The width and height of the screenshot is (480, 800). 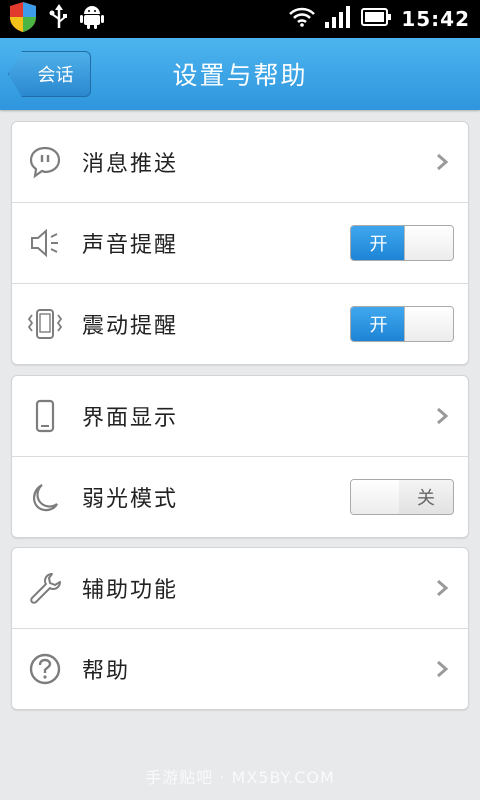 What do you see at coordinates (240, 669) in the screenshot?
I see `setting-row-help: 帮助` at bounding box center [240, 669].